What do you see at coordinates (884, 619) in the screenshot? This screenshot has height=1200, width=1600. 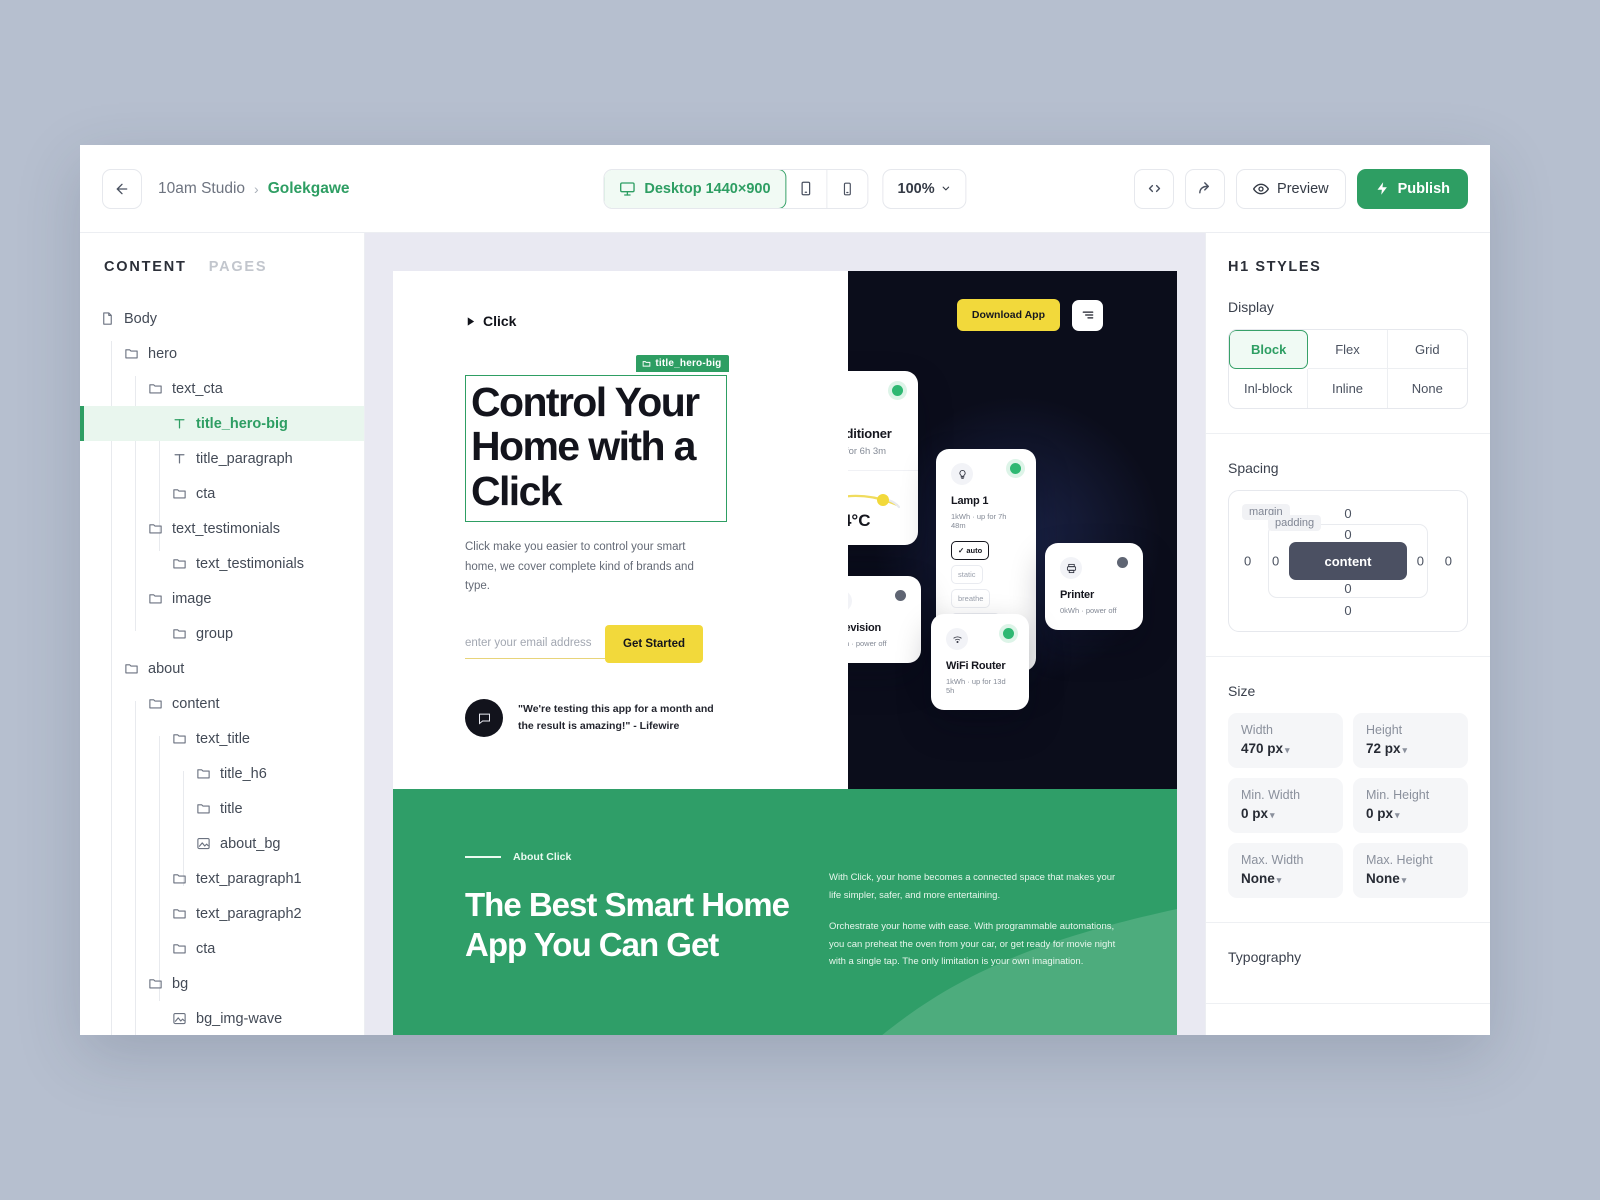 I see `device-card-television: Television 0kWh · power off` at bounding box center [884, 619].